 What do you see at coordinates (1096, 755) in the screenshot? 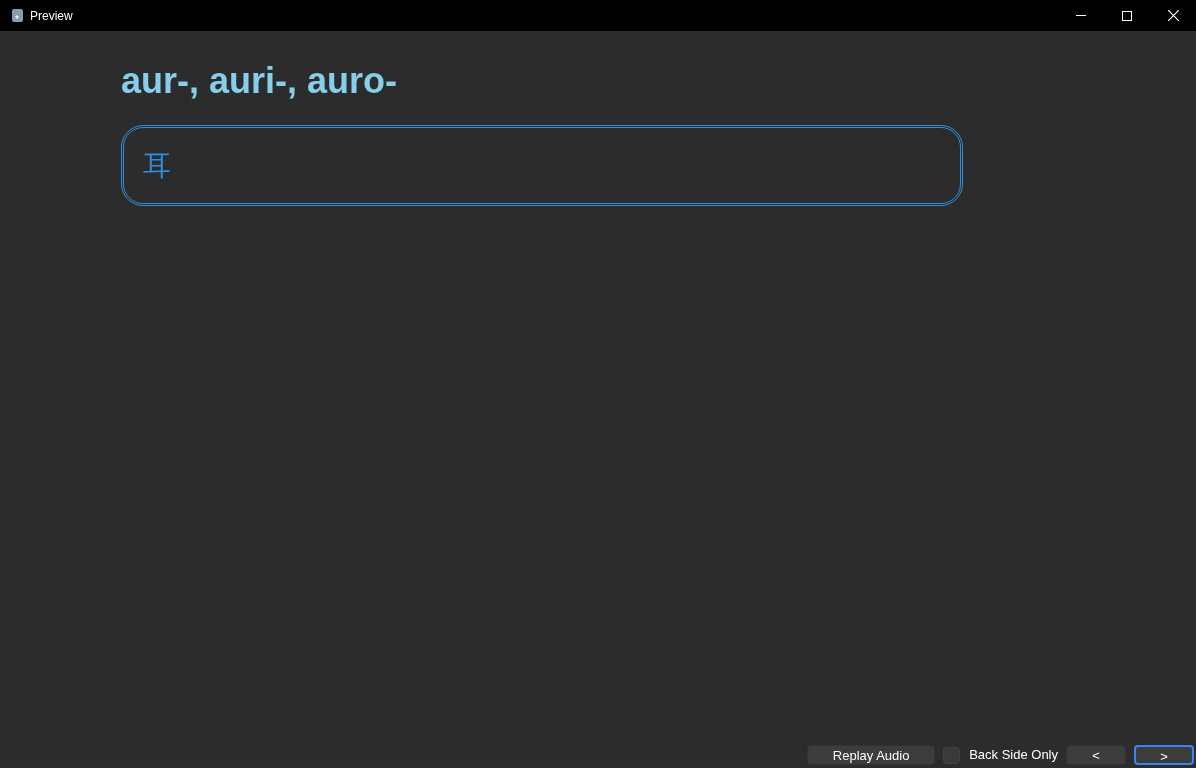
I see `nav-button: <` at bounding box center [1096, 755].